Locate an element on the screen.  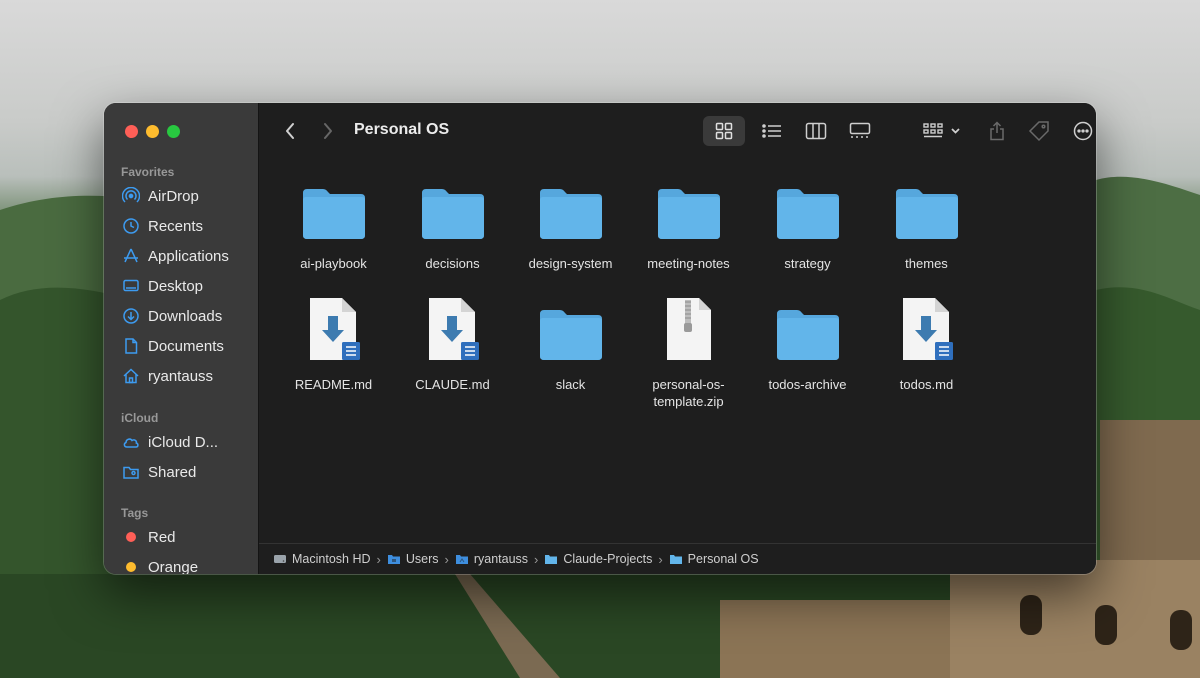
icloud-heading: iCloud is located at coordinates (140, 418).